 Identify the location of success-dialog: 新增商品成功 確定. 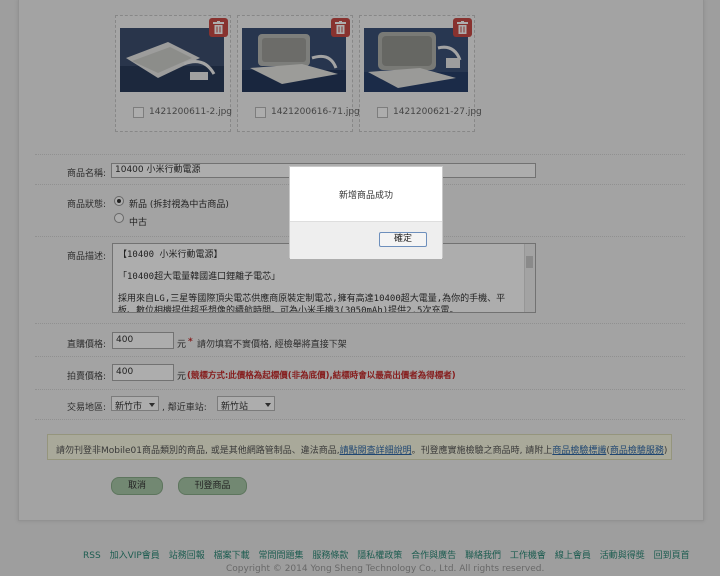
(366, 212).